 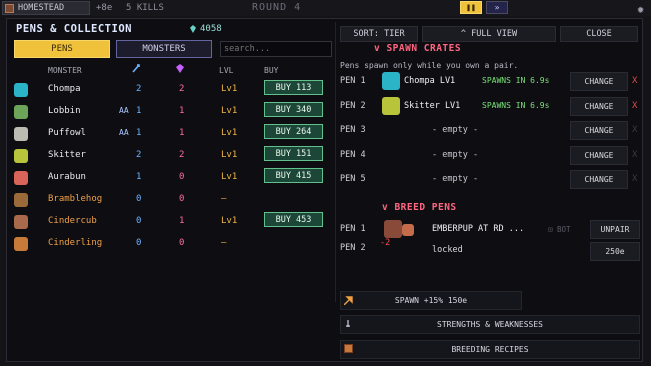 What do you see at coordinates (417, 48) in the screenshot?
I see `spawn-crates-title: v SPAWN CRATES` at bounding box center [417, 48].